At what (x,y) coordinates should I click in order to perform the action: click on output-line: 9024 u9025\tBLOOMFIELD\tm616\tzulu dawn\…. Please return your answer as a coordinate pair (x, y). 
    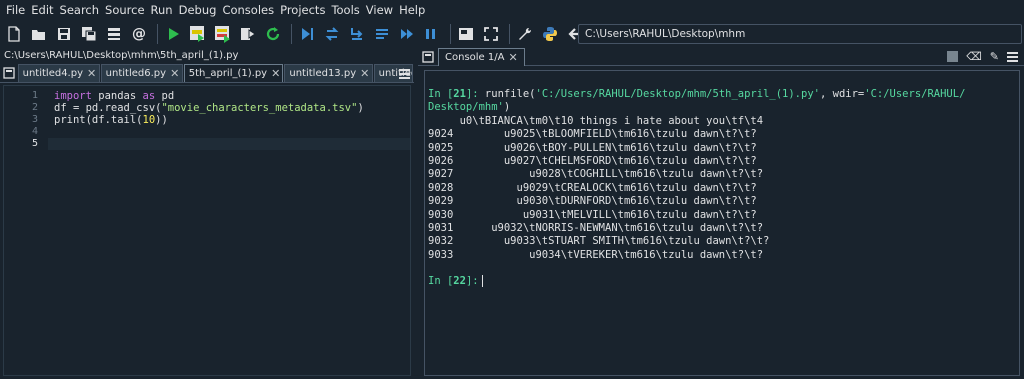
    Looking at the image, I should click on (592, 134).